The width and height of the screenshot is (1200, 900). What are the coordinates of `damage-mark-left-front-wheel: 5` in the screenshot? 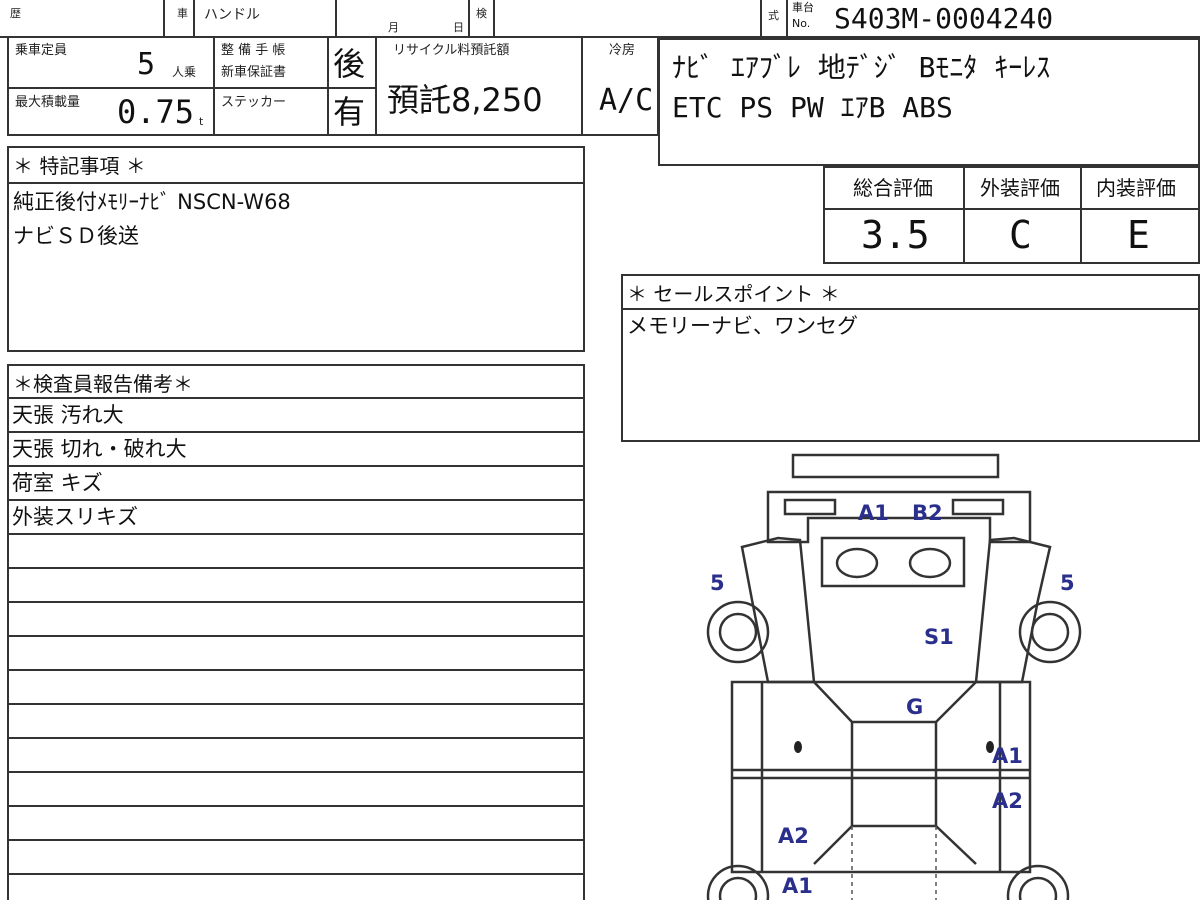 It's located at (717, 583).